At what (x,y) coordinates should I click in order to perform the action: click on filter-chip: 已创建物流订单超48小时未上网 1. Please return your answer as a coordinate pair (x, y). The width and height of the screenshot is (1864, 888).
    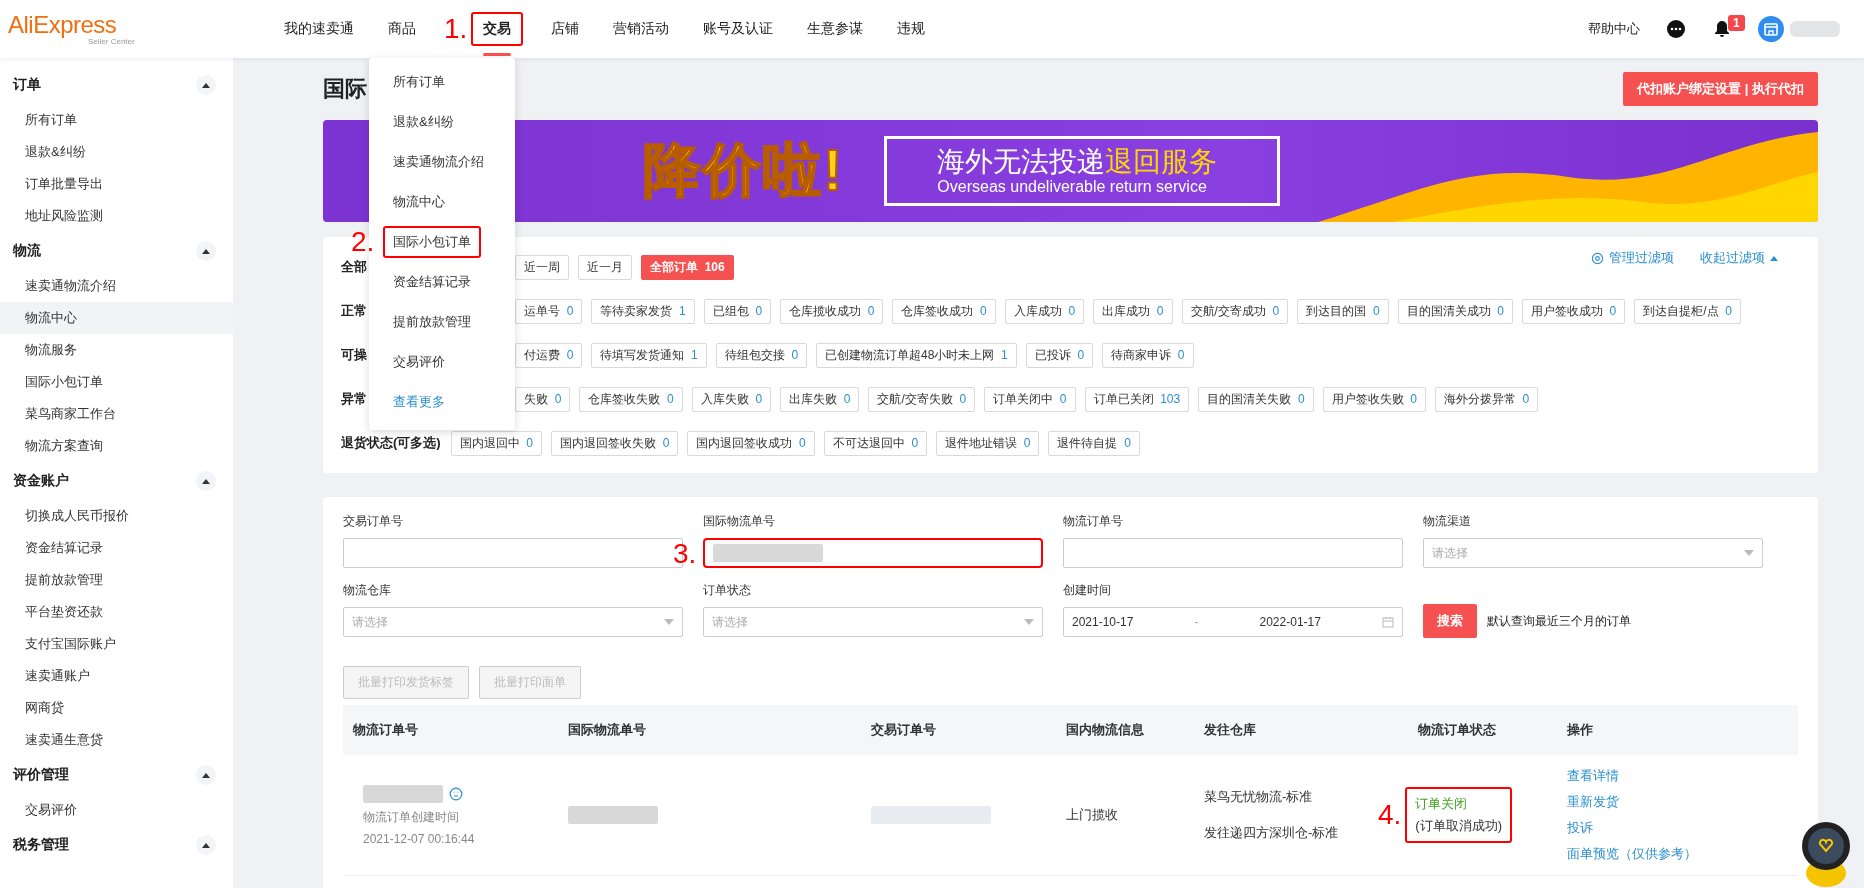
    Looking at the image, I should click on (916, 355).